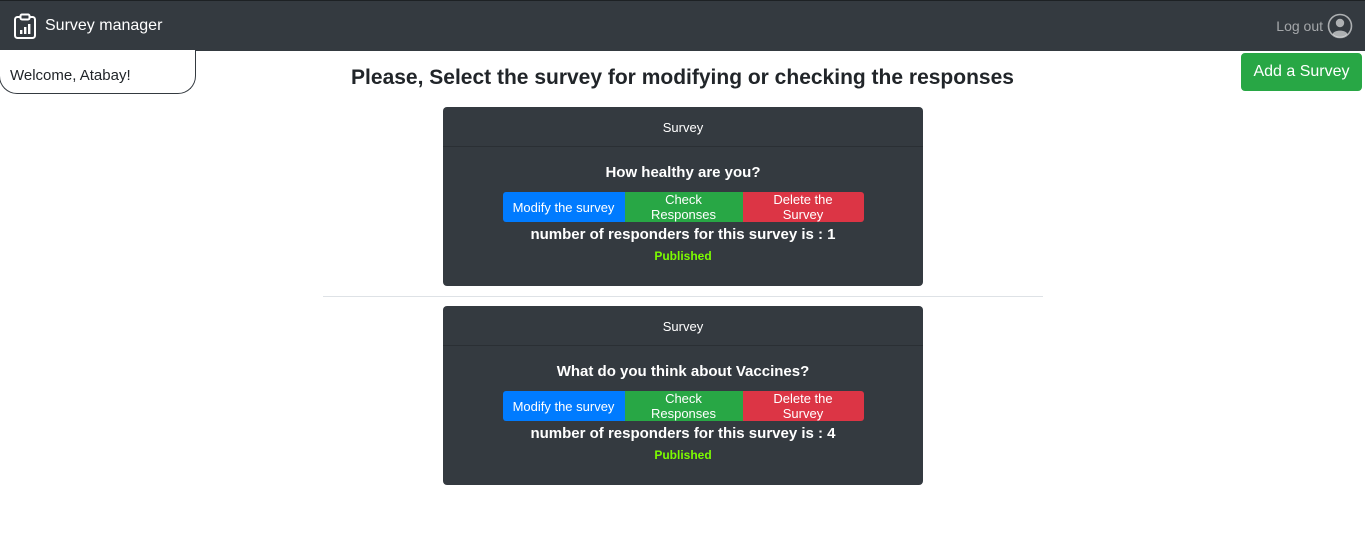 The width and height of the screenshot is (1365, 552). I want to click on divider, so click(683, 296).